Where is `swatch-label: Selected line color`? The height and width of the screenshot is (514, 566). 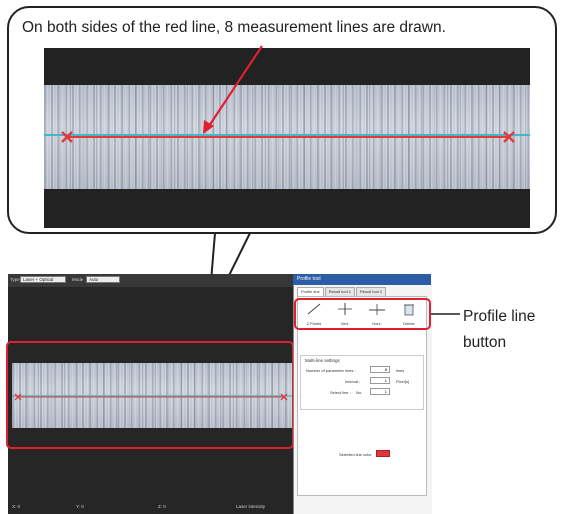
swatch-label: Selected line color is located at coordinates (355, 454).